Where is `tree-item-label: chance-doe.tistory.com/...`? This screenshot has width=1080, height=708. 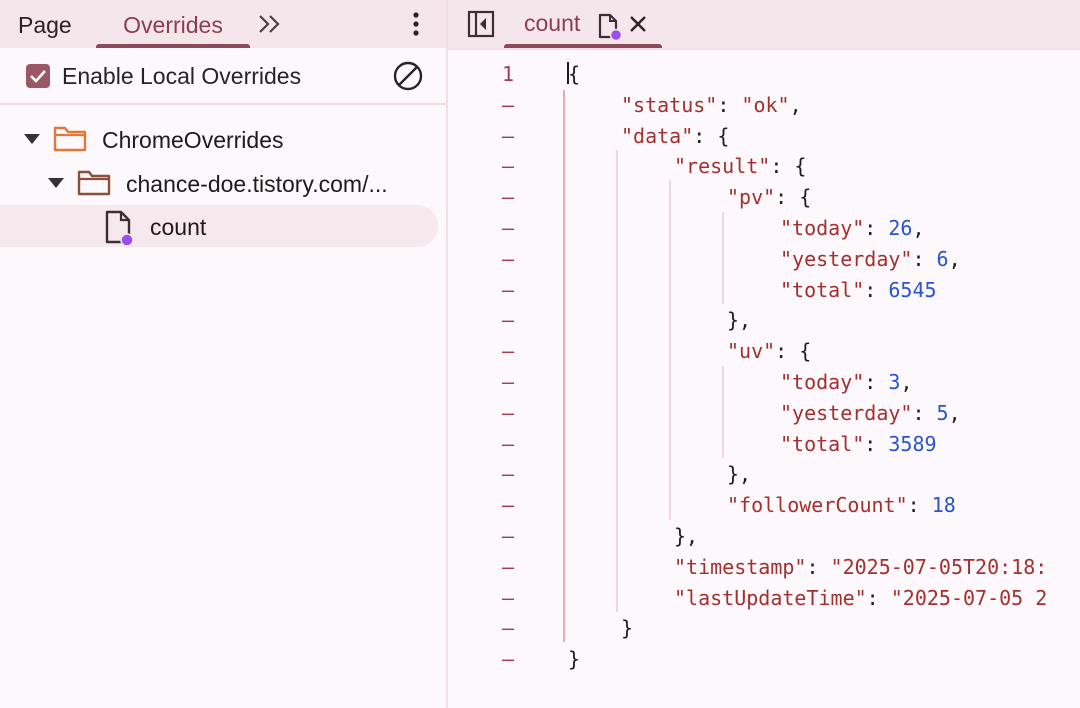
tree-item-label: chance-doe.tistory.com/... is located at coordinates (257, 184).